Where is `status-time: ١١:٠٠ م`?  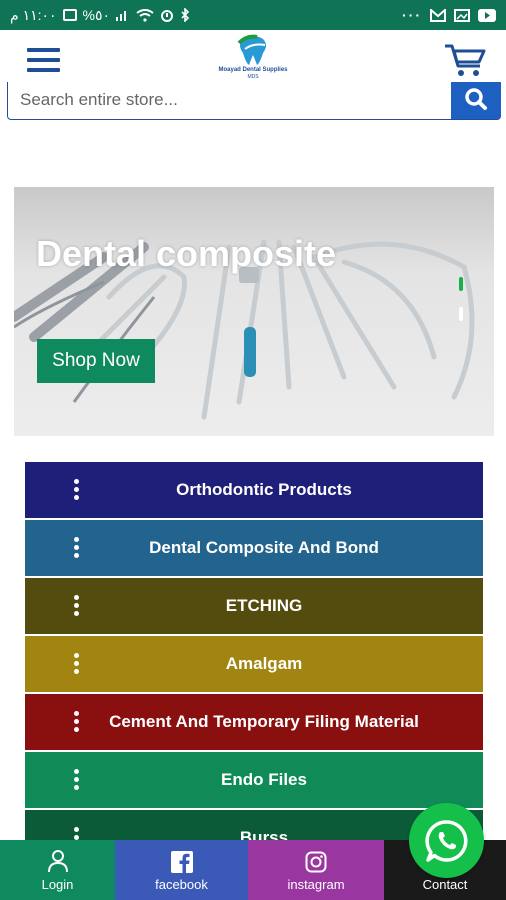 status-time: ١١:٠٠ م is located at coordinates (33, 14).